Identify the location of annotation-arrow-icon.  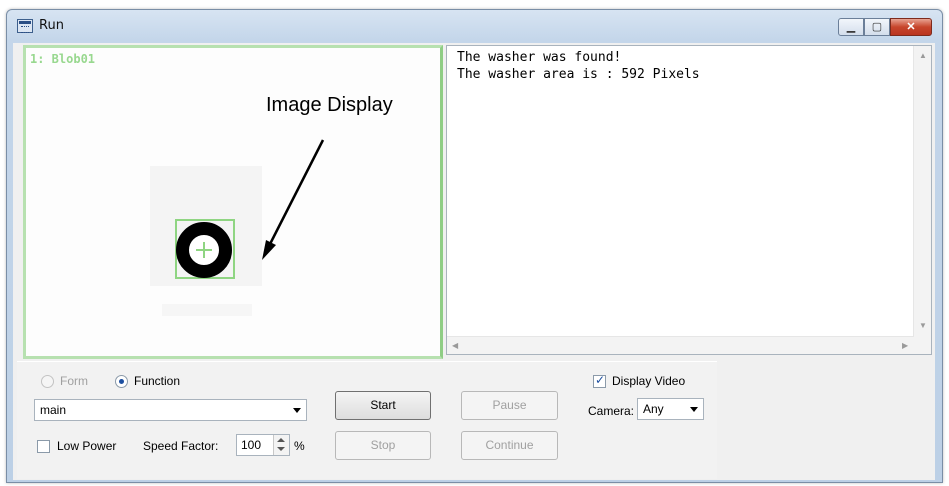
(293, 199).